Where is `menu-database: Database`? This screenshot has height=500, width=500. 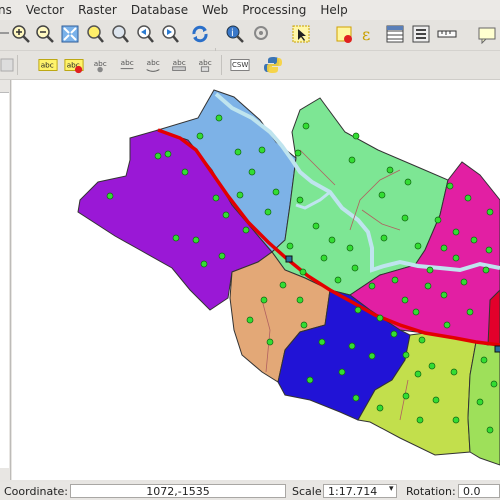 menu-database: Database is located at coordinates (159, 10).